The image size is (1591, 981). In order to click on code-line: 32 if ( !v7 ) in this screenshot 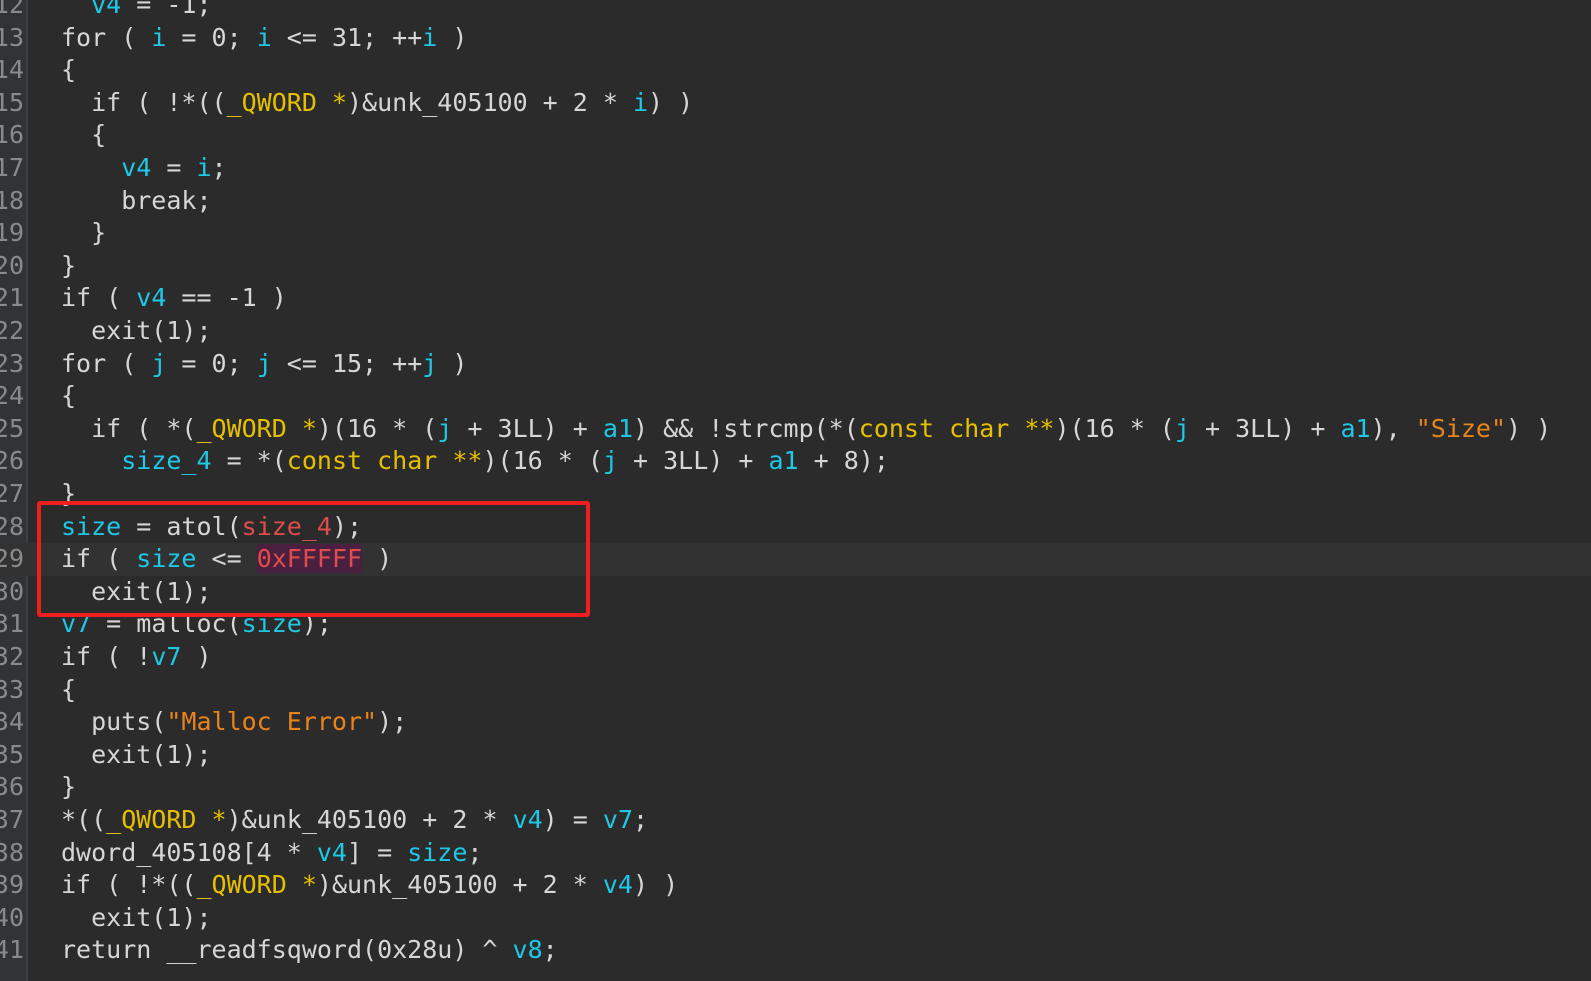, I will do `click(795, 657)`.